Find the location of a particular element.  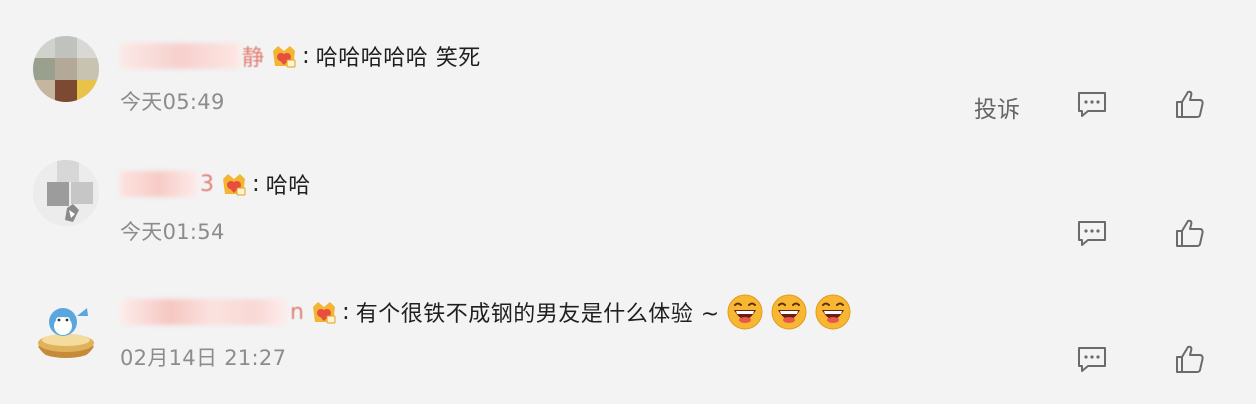

comment-header: 静 : 哈哈哈哈哈 笑死 is located at coordinates (300, 56).